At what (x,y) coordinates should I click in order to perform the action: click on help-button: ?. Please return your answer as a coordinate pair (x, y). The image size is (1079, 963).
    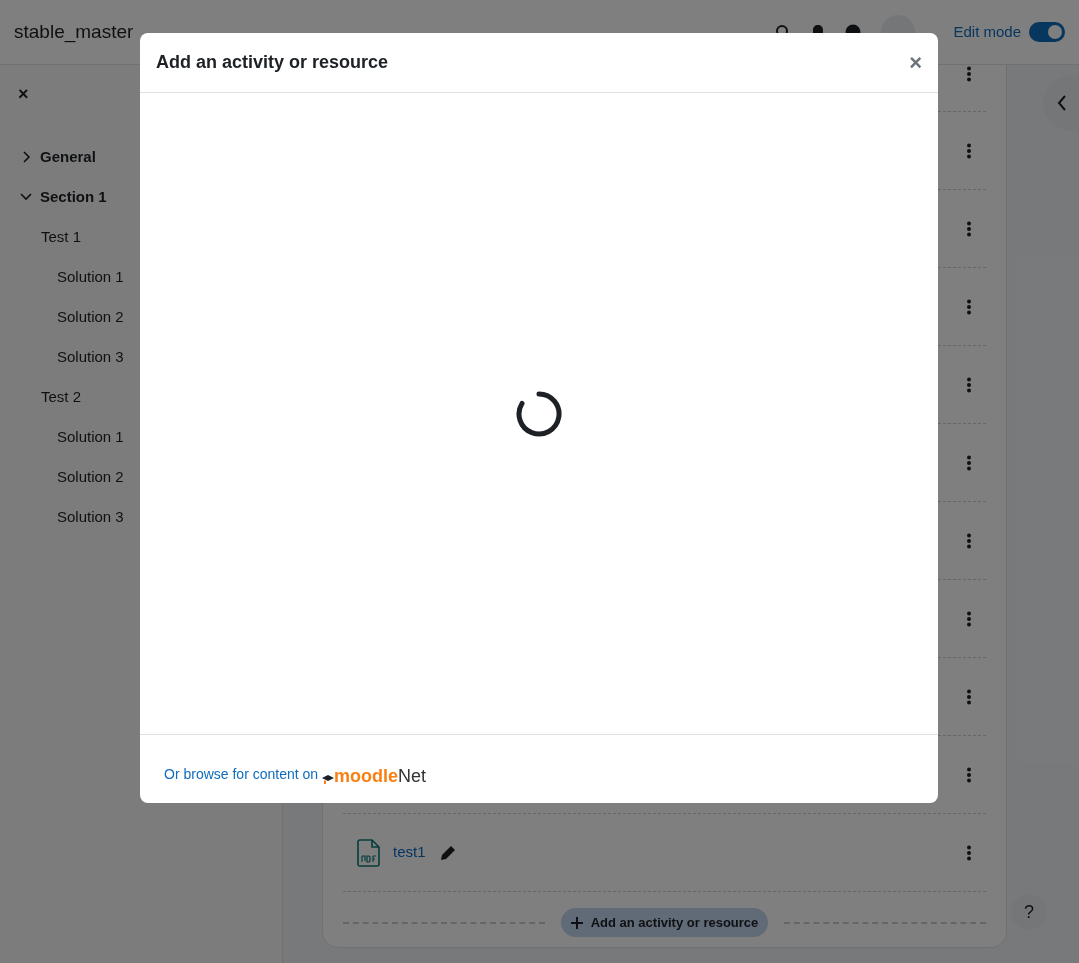
    Looking at the image, I should click on (1029, 912).